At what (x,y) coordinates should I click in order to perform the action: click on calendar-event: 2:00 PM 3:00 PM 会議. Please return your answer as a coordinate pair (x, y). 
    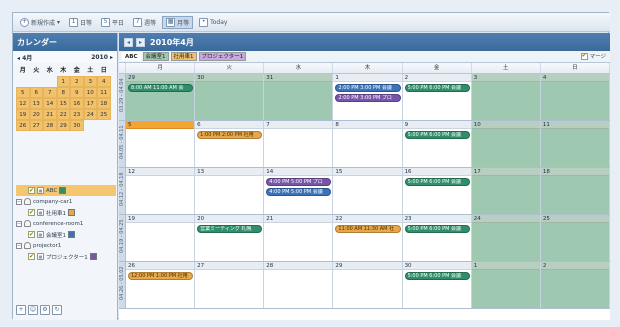
    Looking at the image, I should click on (368, 88).